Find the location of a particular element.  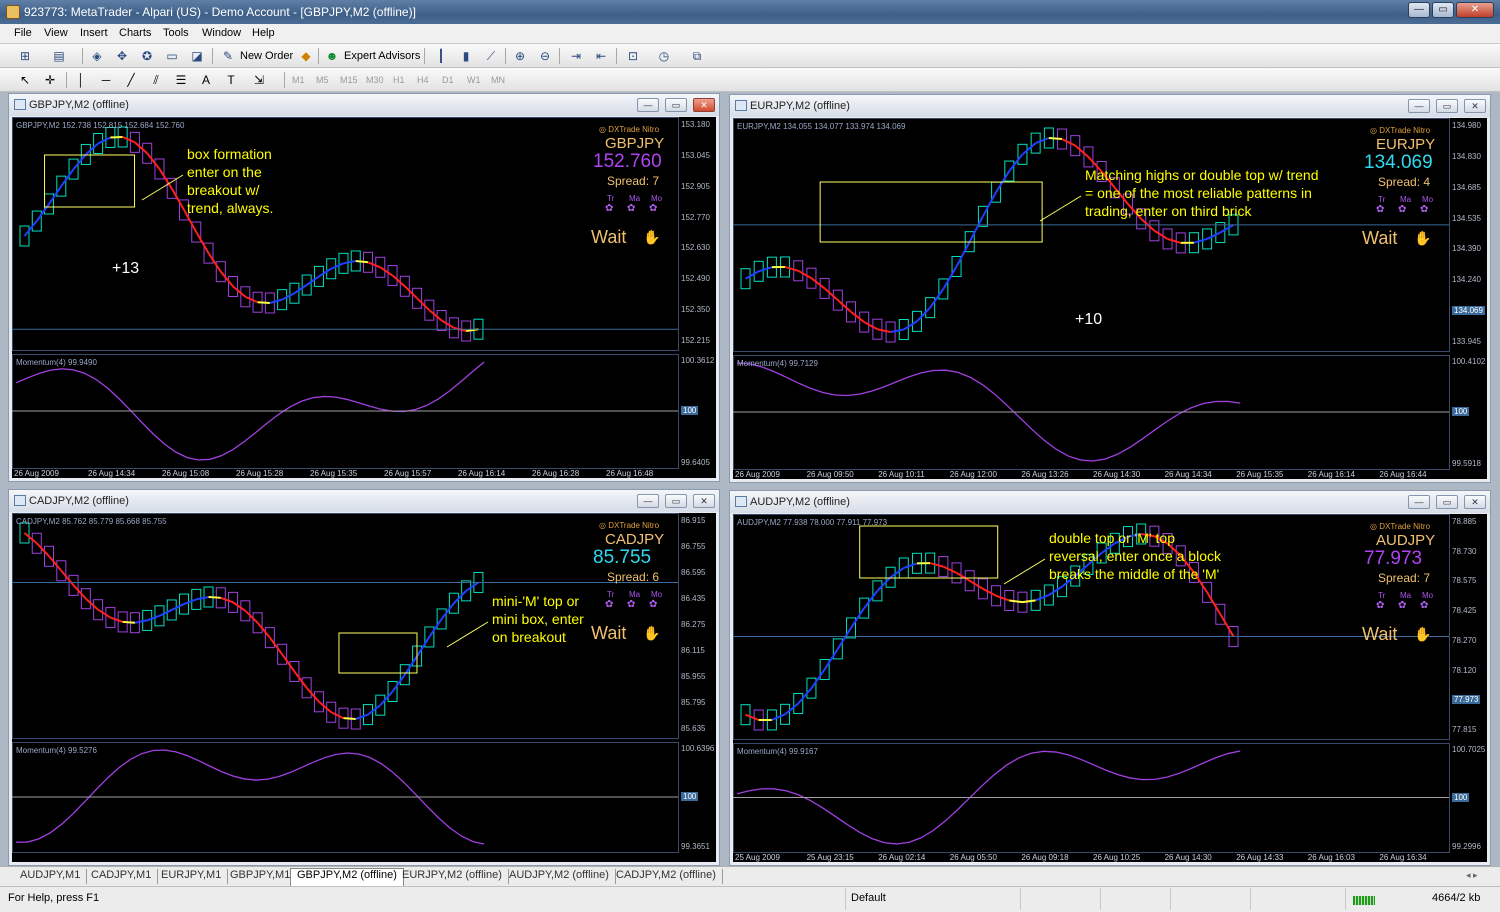

chart-title-bar: AUDJPY,M2 (offline) — ▭ ✕ is located at coordinates (1110, 502).